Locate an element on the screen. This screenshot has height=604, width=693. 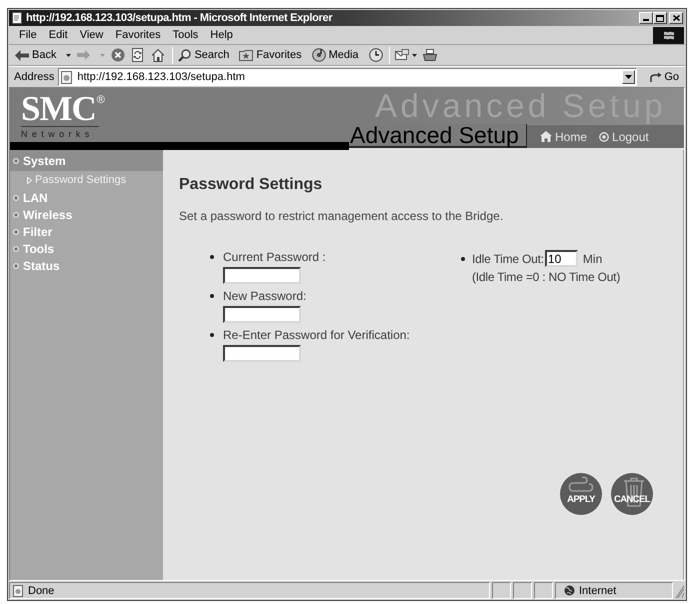
registered-mark: ® is located at coordinates (100, 100).